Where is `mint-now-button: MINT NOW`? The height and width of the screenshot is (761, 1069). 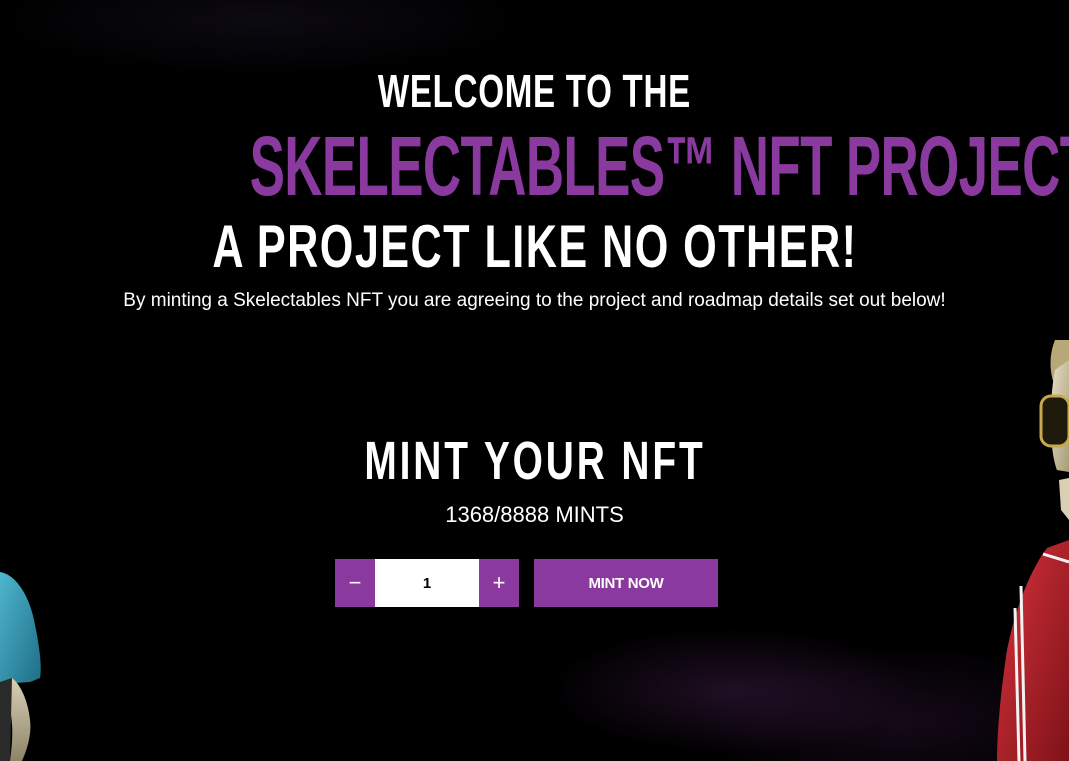
mint-now-button: MINT NOW is located at coordinates (626, 583).